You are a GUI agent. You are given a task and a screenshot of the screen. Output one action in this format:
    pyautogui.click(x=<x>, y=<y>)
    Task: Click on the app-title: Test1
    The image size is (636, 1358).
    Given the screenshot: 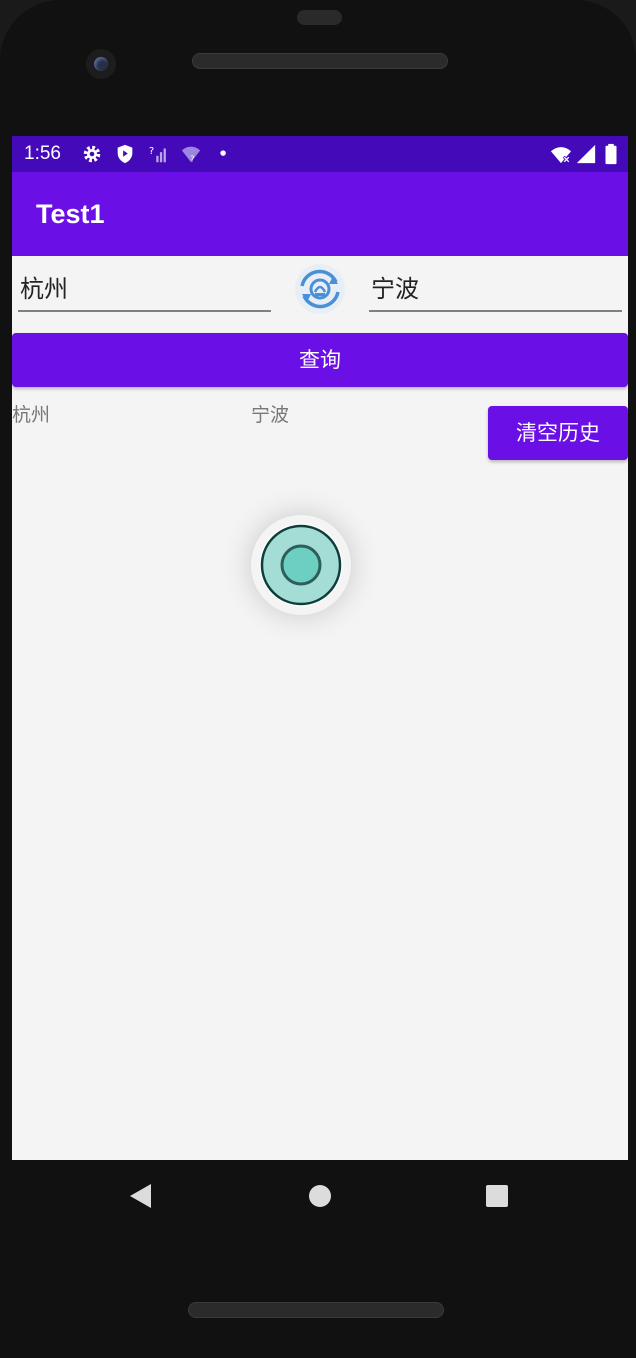 What is the action you would take?
    pyautogui.click(x=70, y=214)
    